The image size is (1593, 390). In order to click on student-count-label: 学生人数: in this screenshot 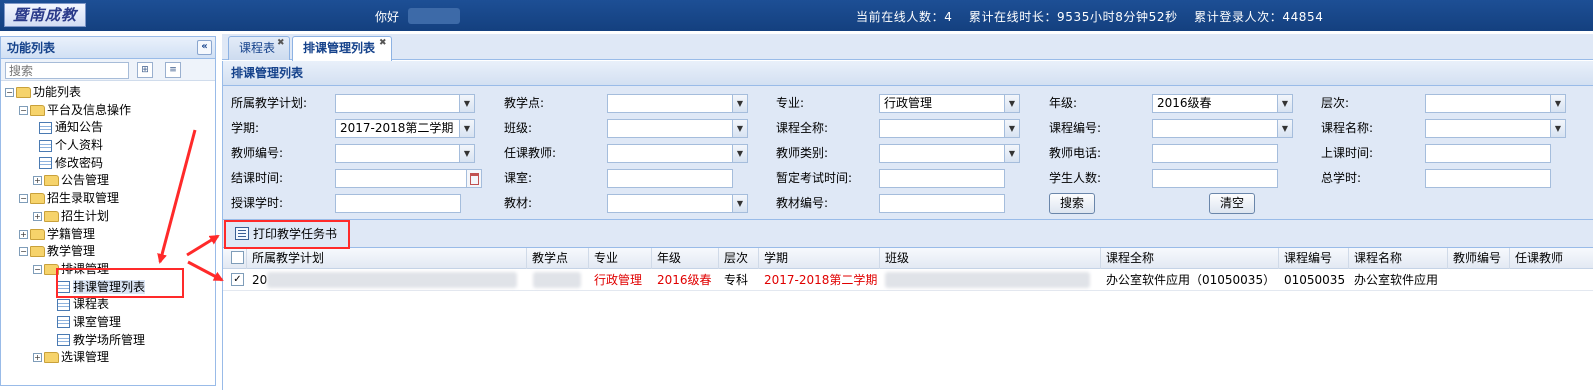, I will do `click(1075, 178)`.